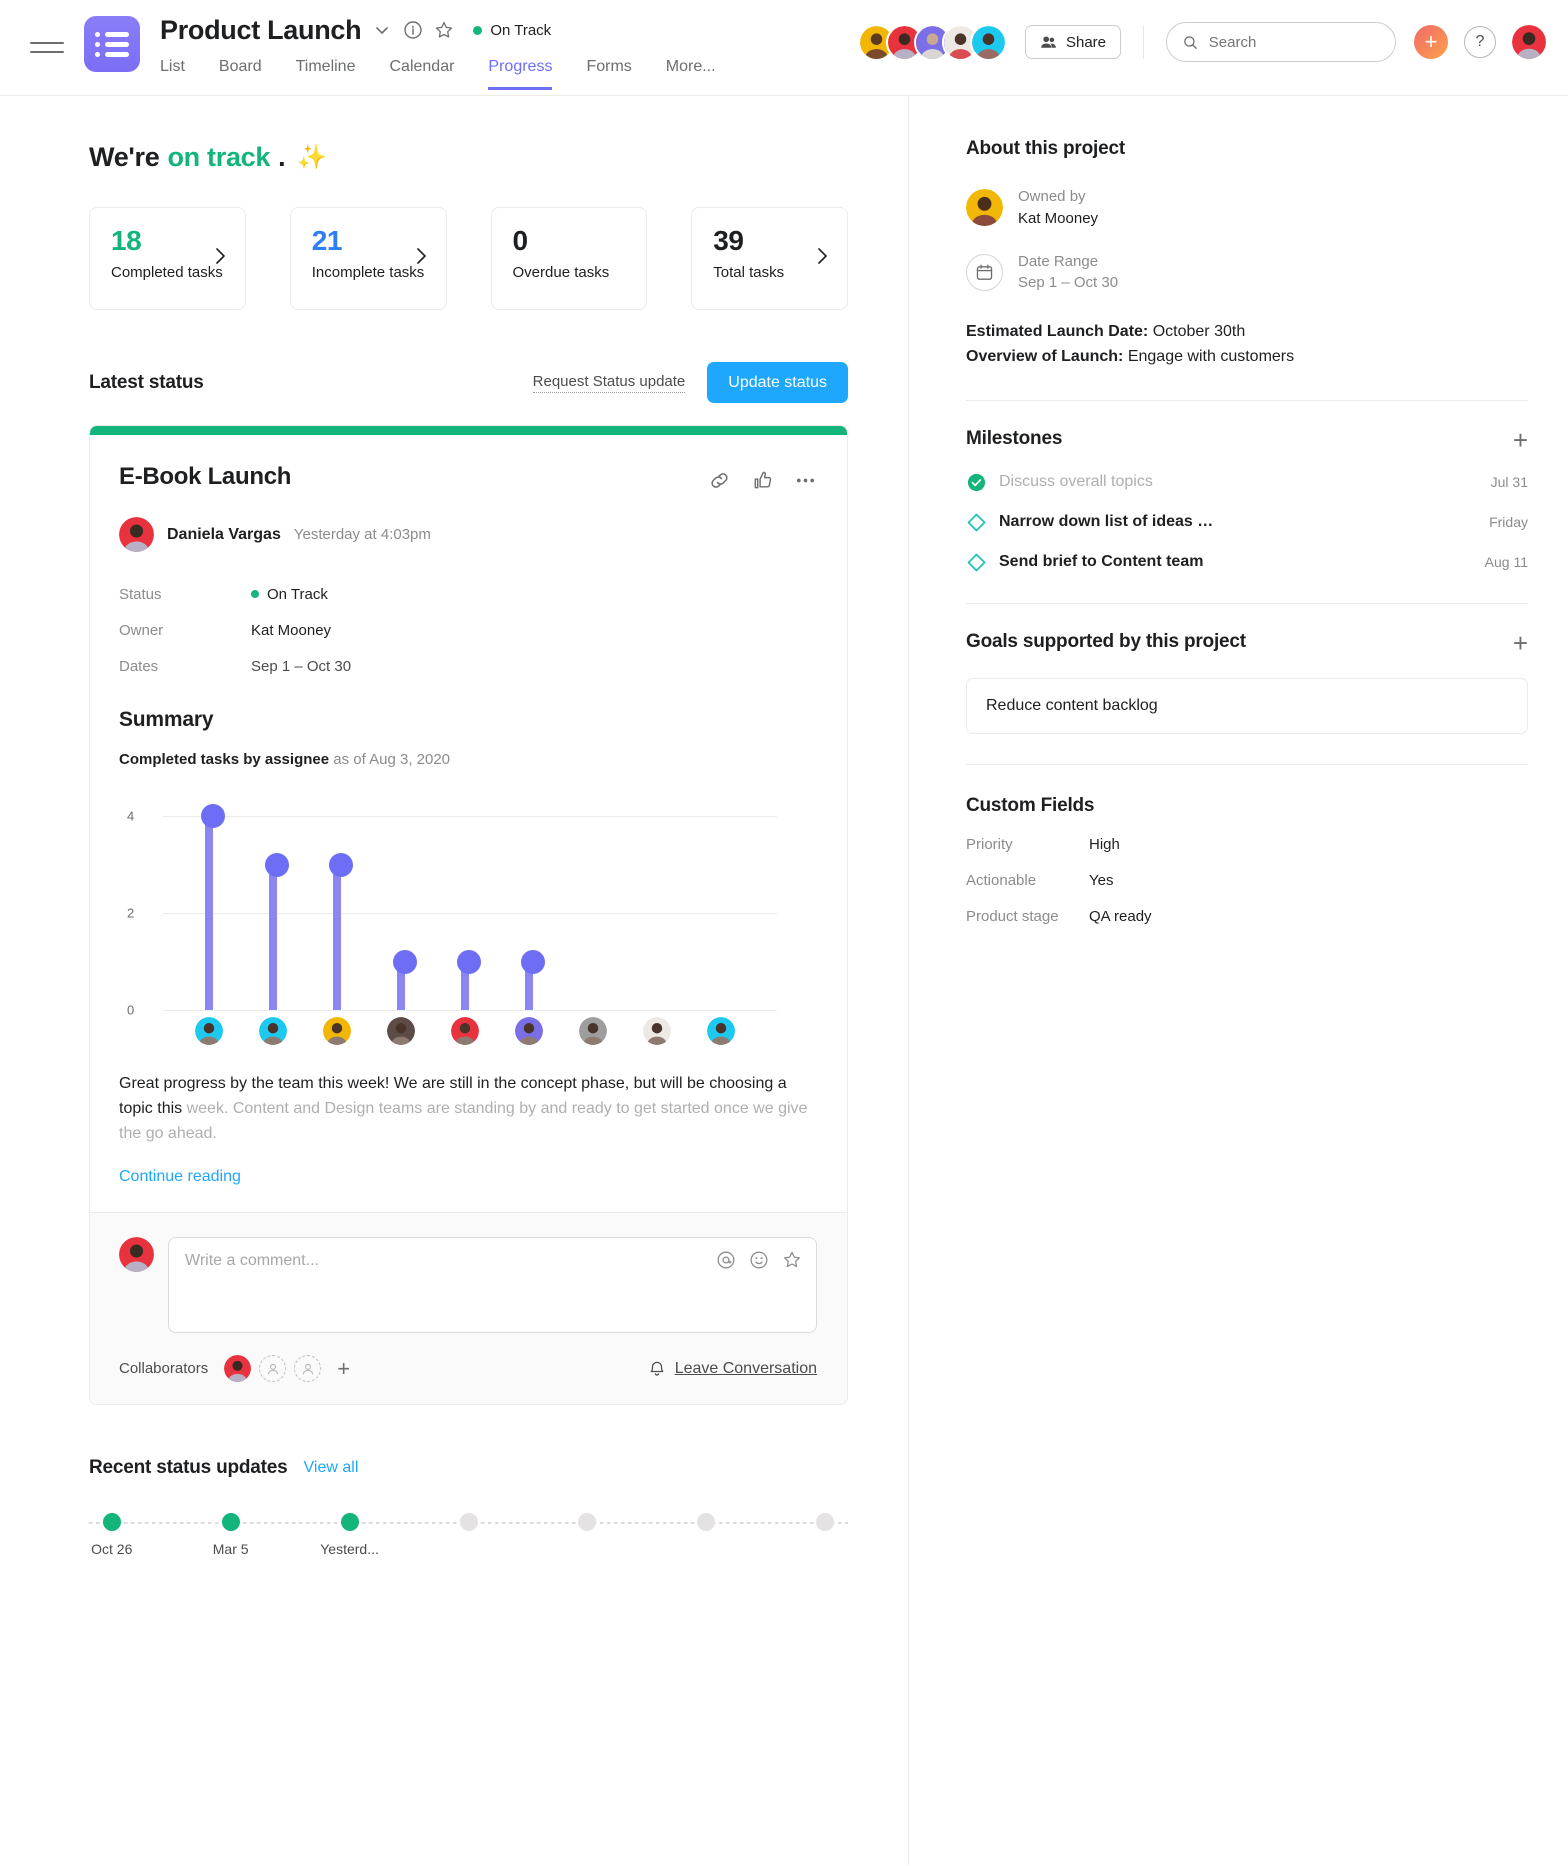 This screenshot has height=1866, width=1568. What do you see at coordinates (444, 30) in the screenshot?
I see `star-icon` at bounding box center [444, 30].